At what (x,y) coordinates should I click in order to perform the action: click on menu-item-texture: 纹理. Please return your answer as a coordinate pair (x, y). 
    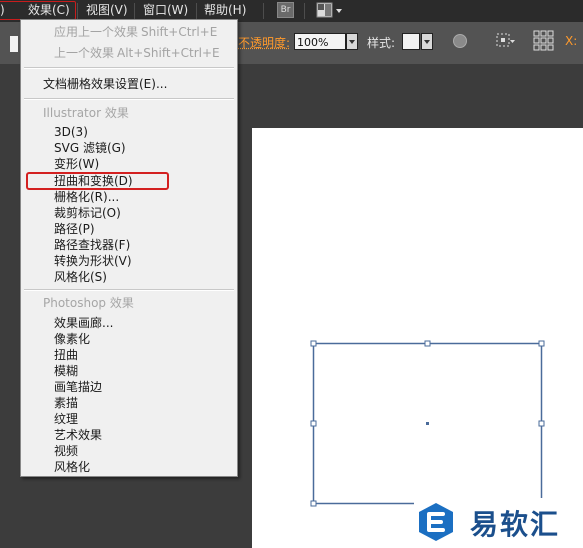
    Looking at the image, I should click on (129, 419).